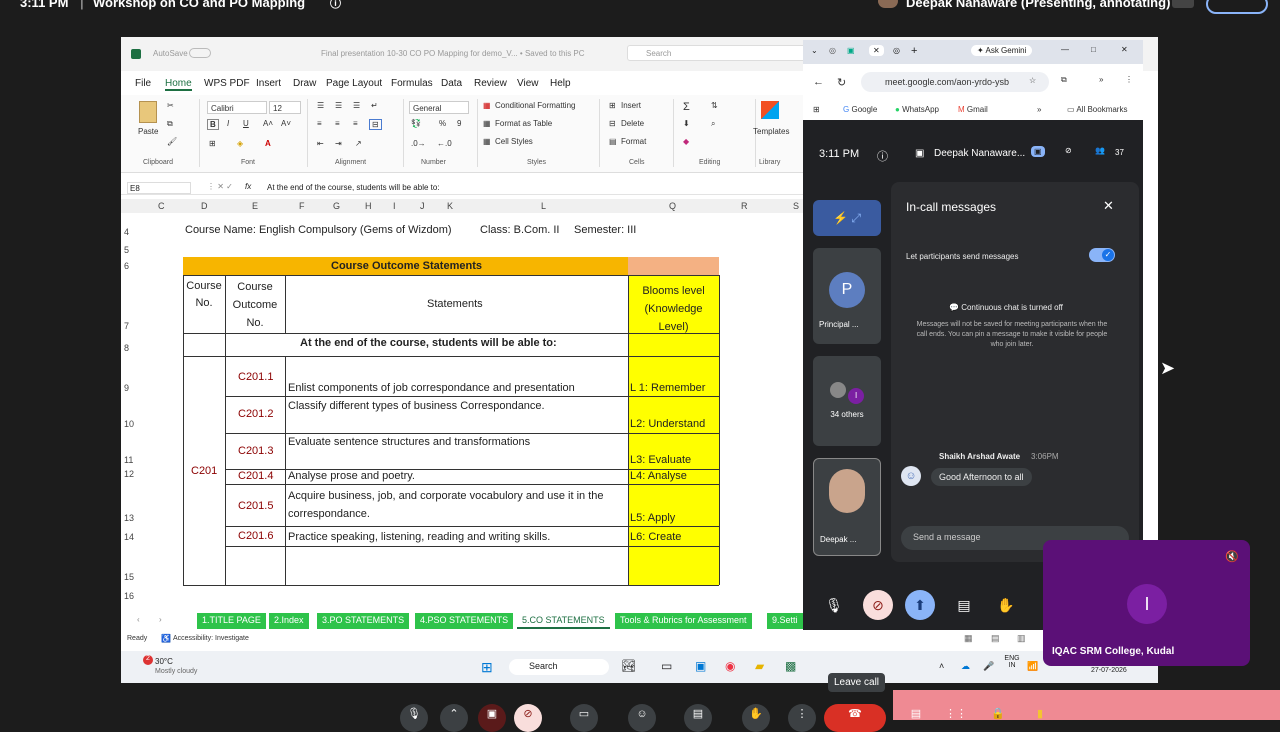  I want to click on file-explorer-icon: ▰, so click(759, 666).